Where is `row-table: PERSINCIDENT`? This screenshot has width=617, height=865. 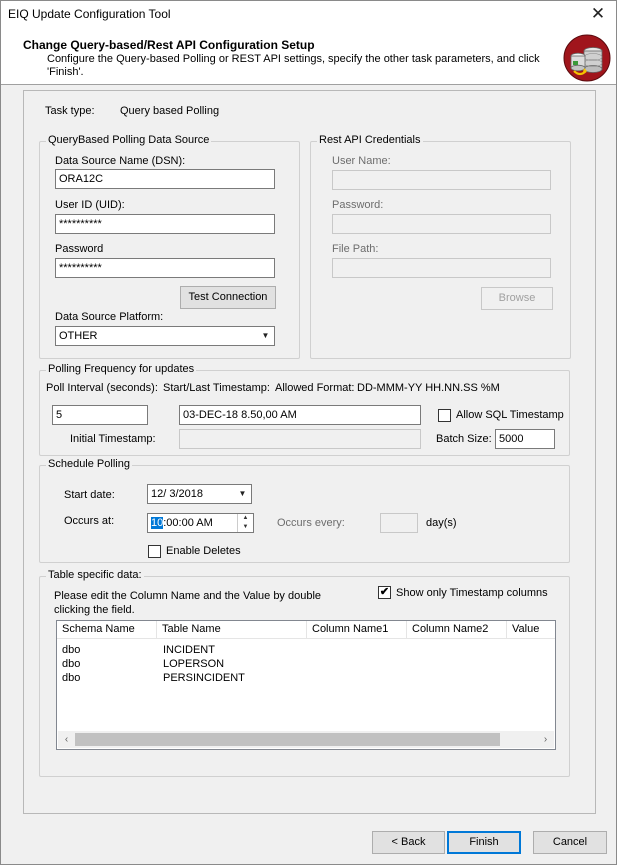
row-table: PERSINCIDENT is located at coordinates (204, 678).